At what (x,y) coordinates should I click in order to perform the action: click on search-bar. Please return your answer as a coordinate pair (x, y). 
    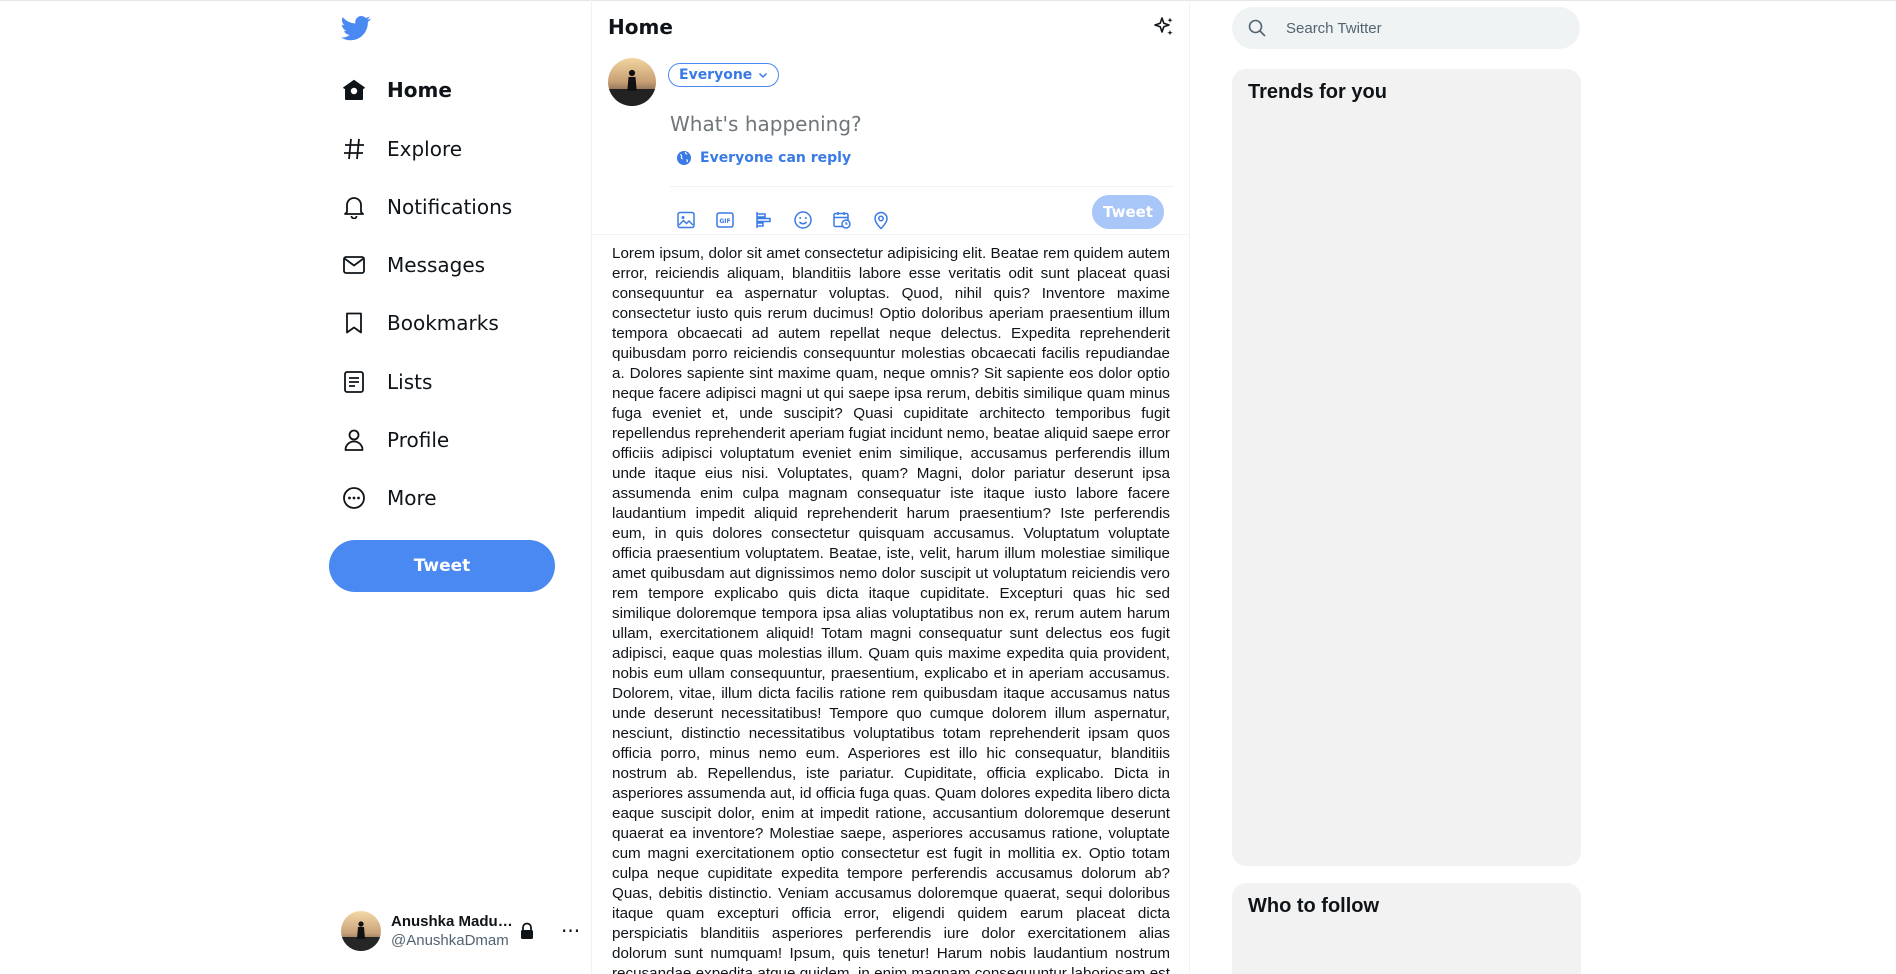
    Looking at the image, I should click on (1406, 28).